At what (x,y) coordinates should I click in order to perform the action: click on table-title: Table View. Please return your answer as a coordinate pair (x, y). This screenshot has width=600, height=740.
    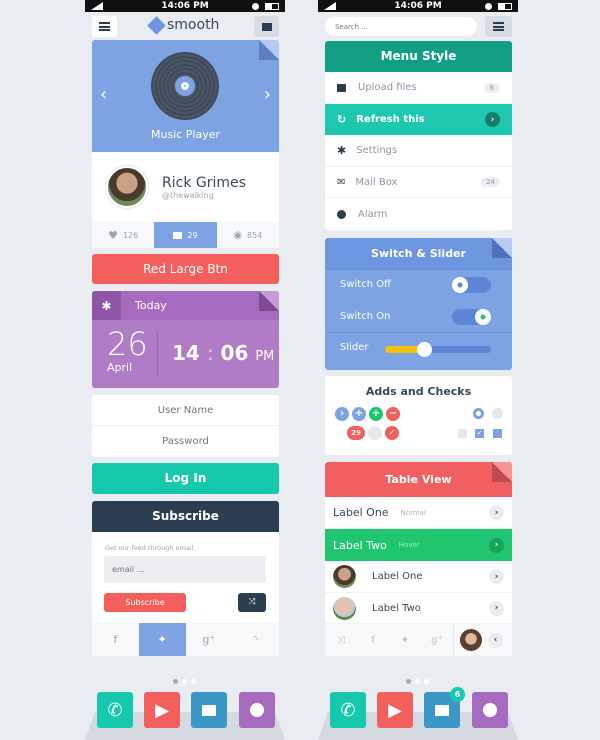
    Looking at the image, I should click on (418, 479).